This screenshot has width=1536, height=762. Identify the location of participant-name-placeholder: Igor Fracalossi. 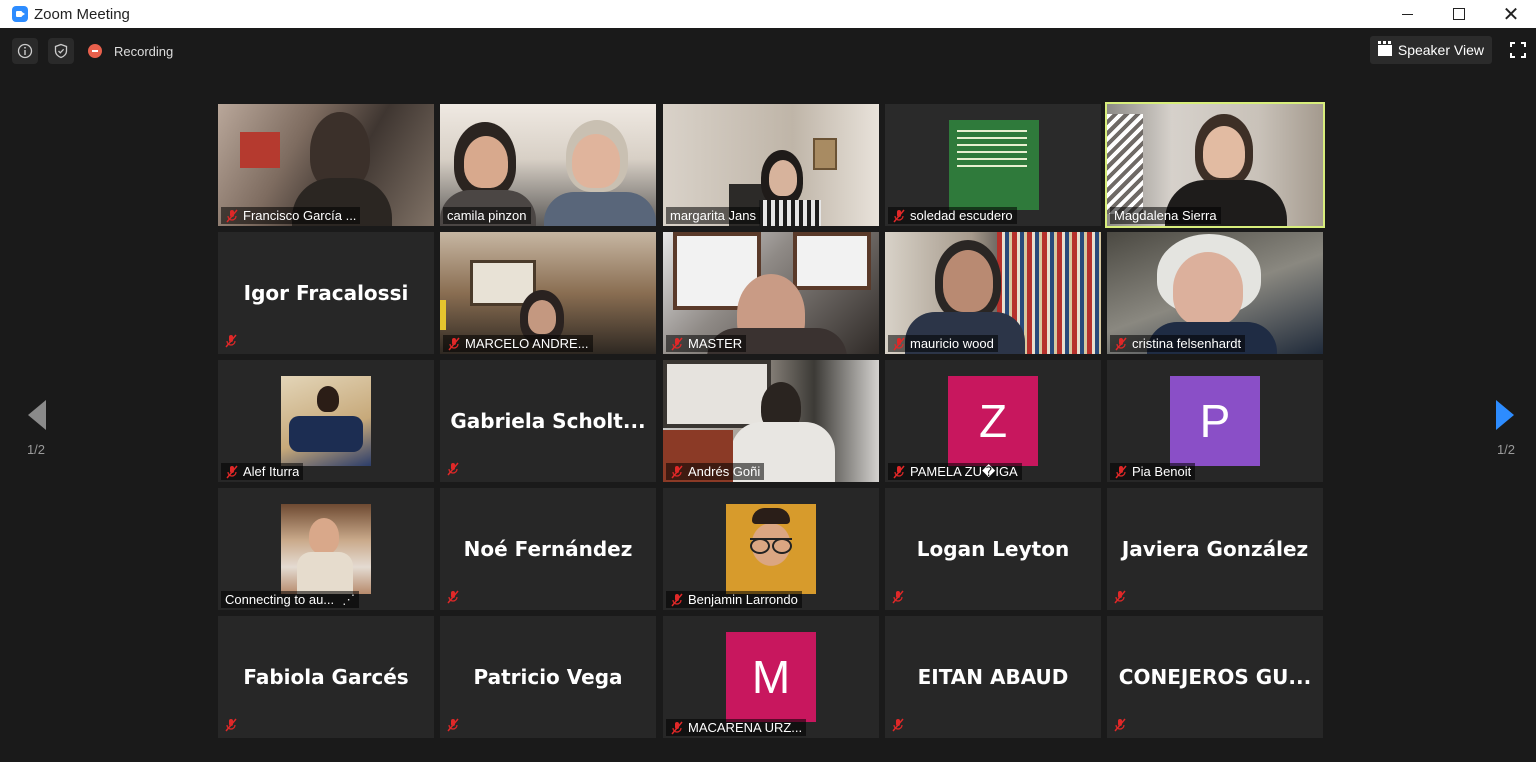
(326, 293).